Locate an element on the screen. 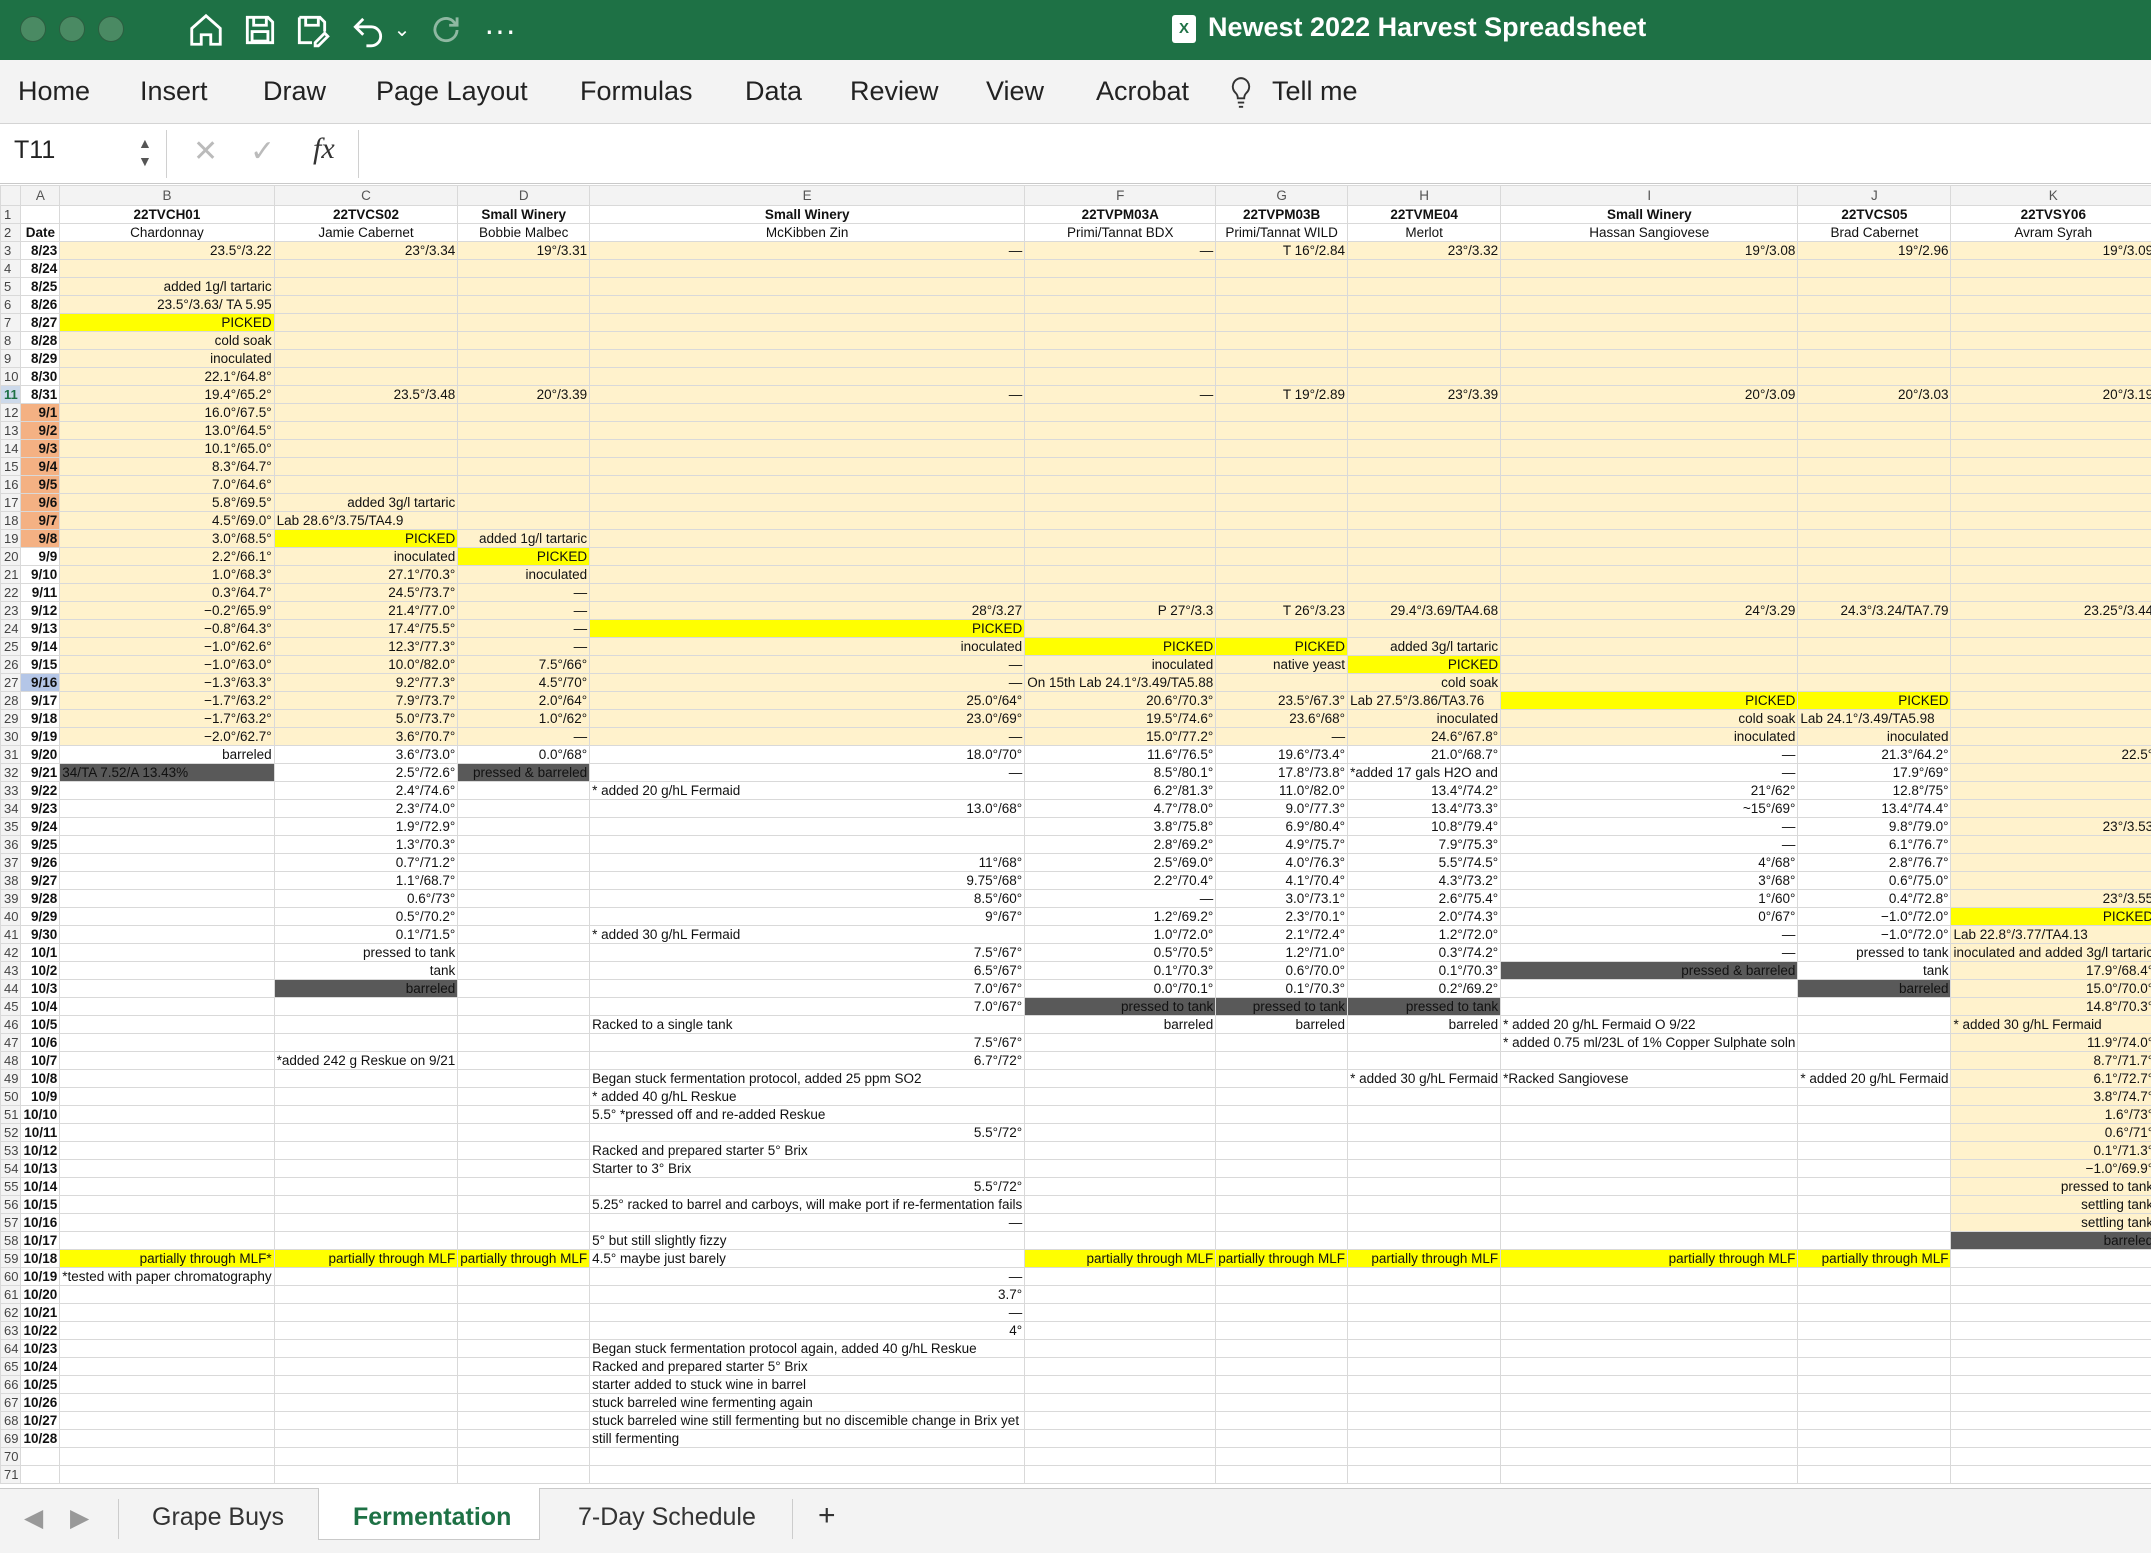 The image size is (2151, 1553). cell: 2.0°/74.3° is located at coordinates (1424, 916).